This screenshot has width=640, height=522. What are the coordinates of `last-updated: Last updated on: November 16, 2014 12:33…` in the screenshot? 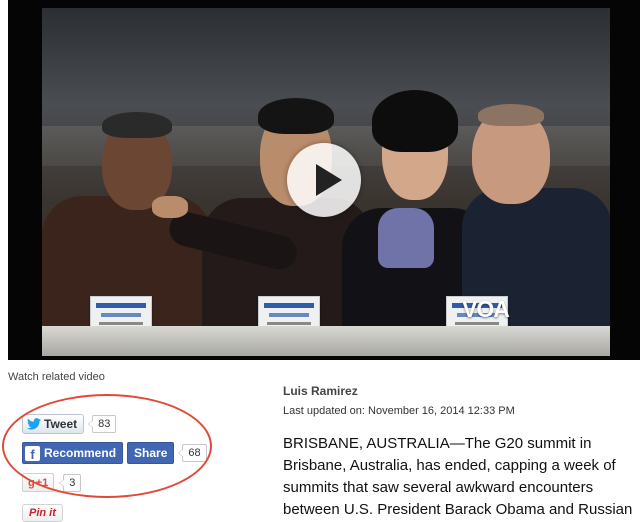 It's located at (399, 411).